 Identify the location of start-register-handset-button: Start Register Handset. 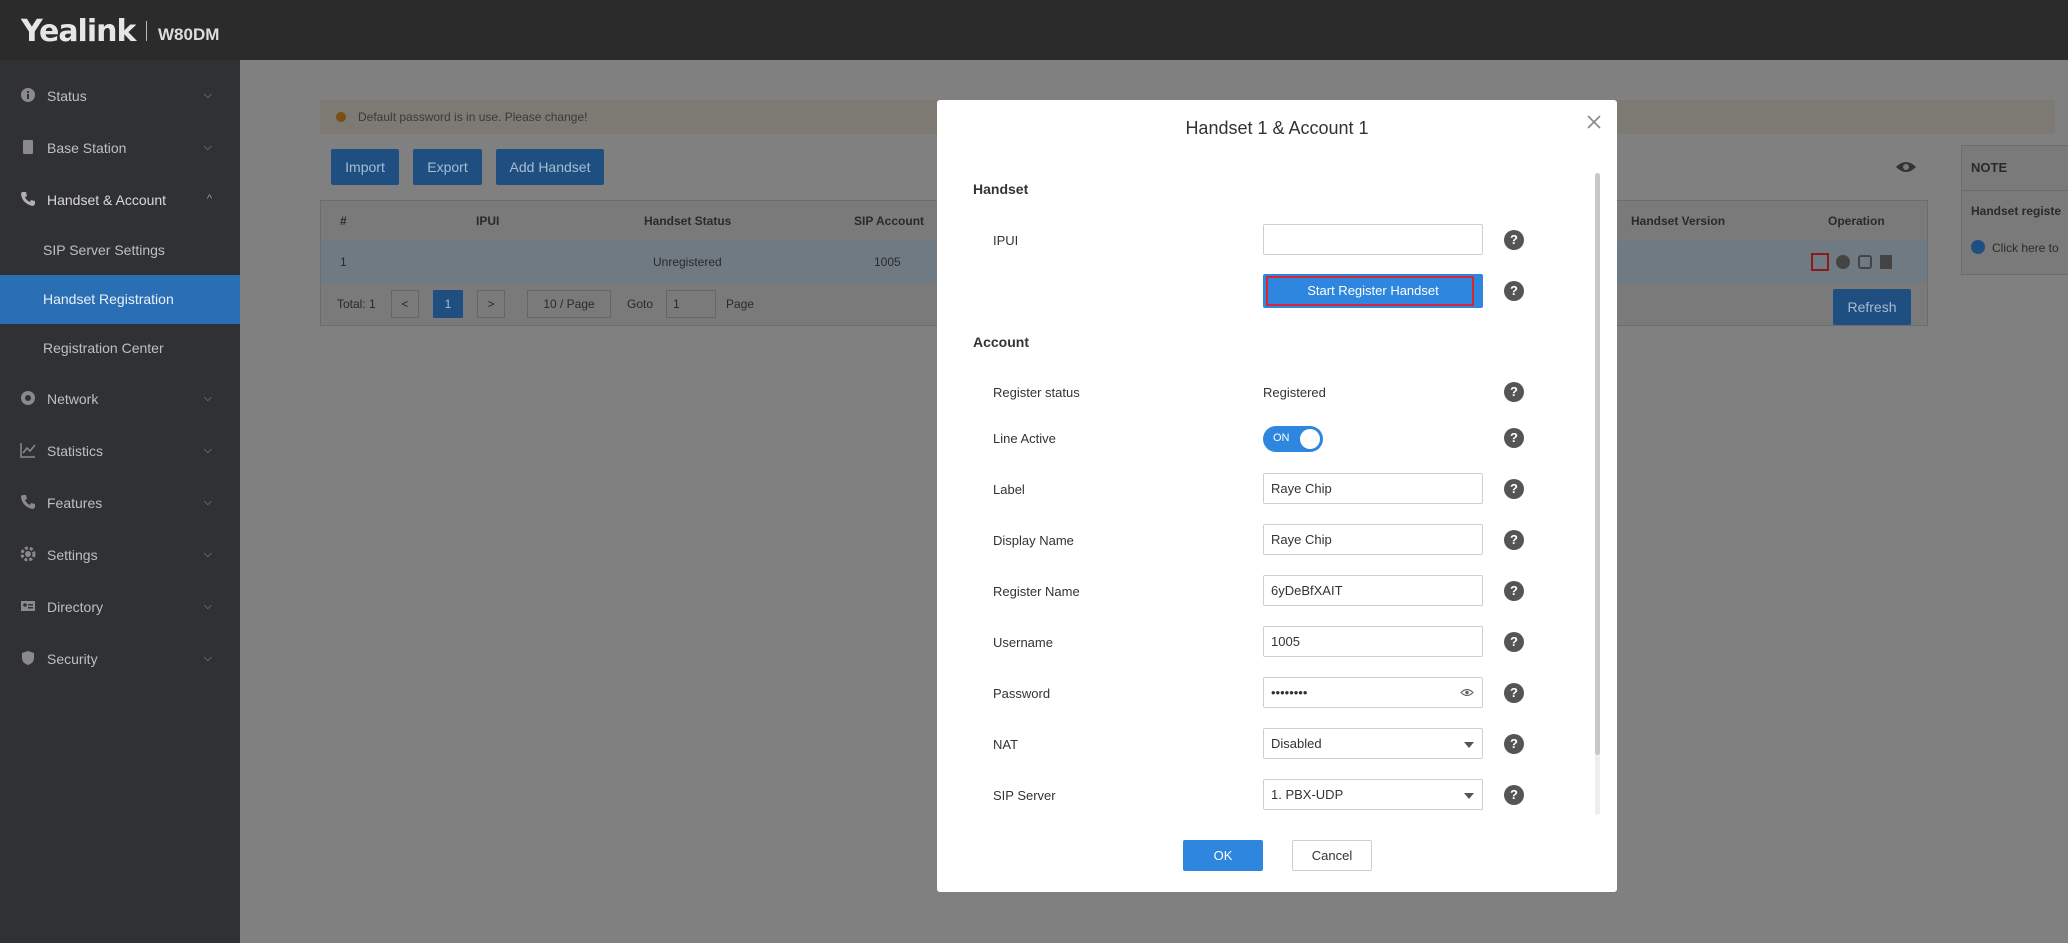
(1373, 291).